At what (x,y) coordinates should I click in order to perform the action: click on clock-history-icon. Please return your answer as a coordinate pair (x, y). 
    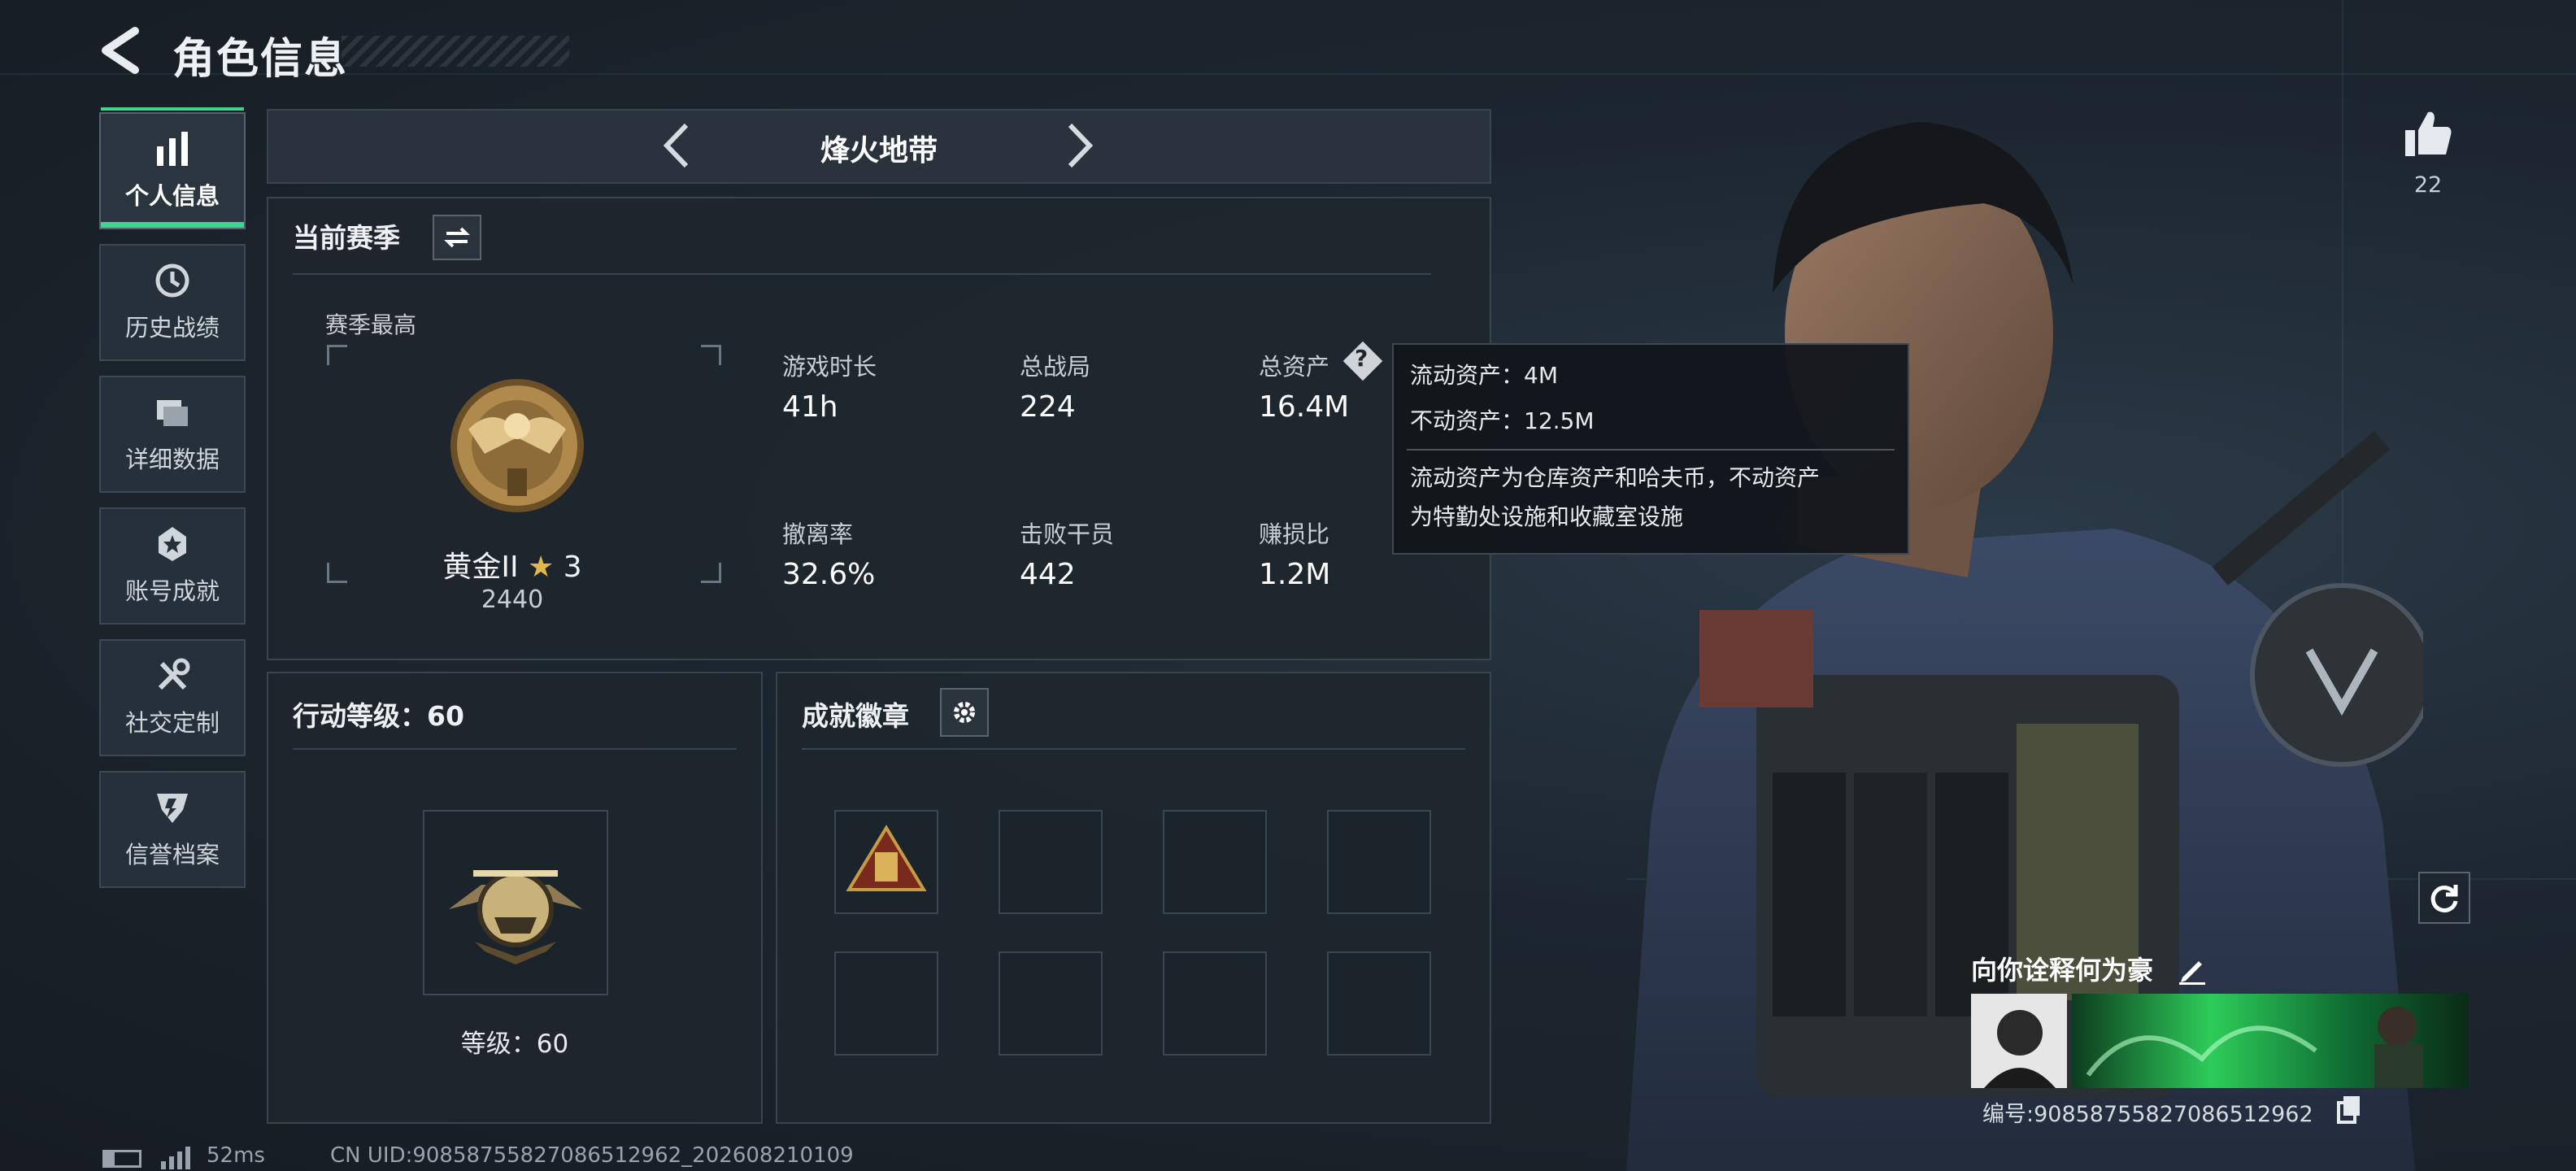
    Looking at the image, I should click on (172, 281).